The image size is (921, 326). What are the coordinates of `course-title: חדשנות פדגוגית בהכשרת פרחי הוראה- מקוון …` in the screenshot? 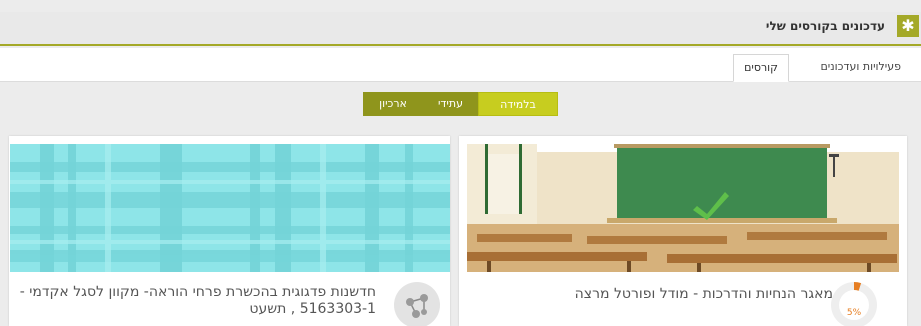 It's located at (196, 301).